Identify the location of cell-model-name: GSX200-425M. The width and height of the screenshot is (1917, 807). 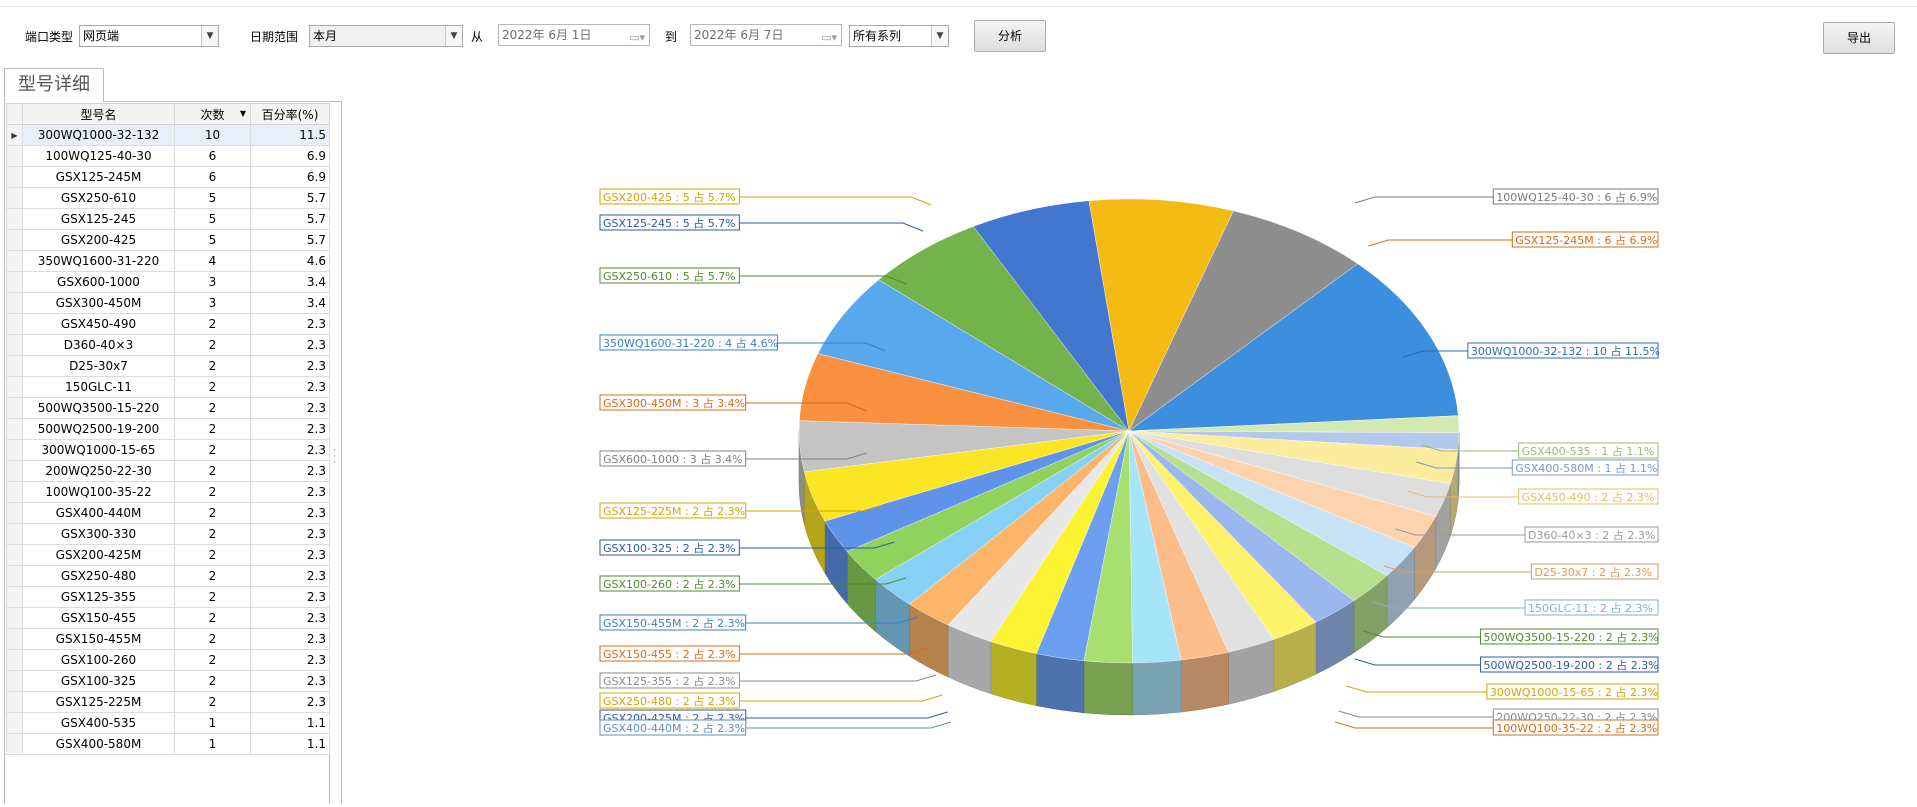
(99, 555).